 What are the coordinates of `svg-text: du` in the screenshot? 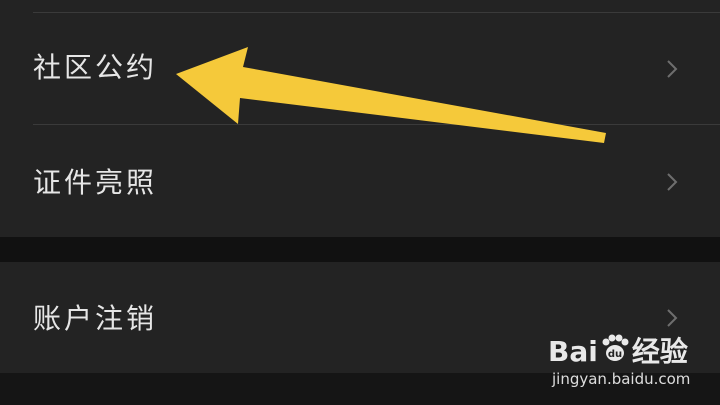 It's located at (615, 354).